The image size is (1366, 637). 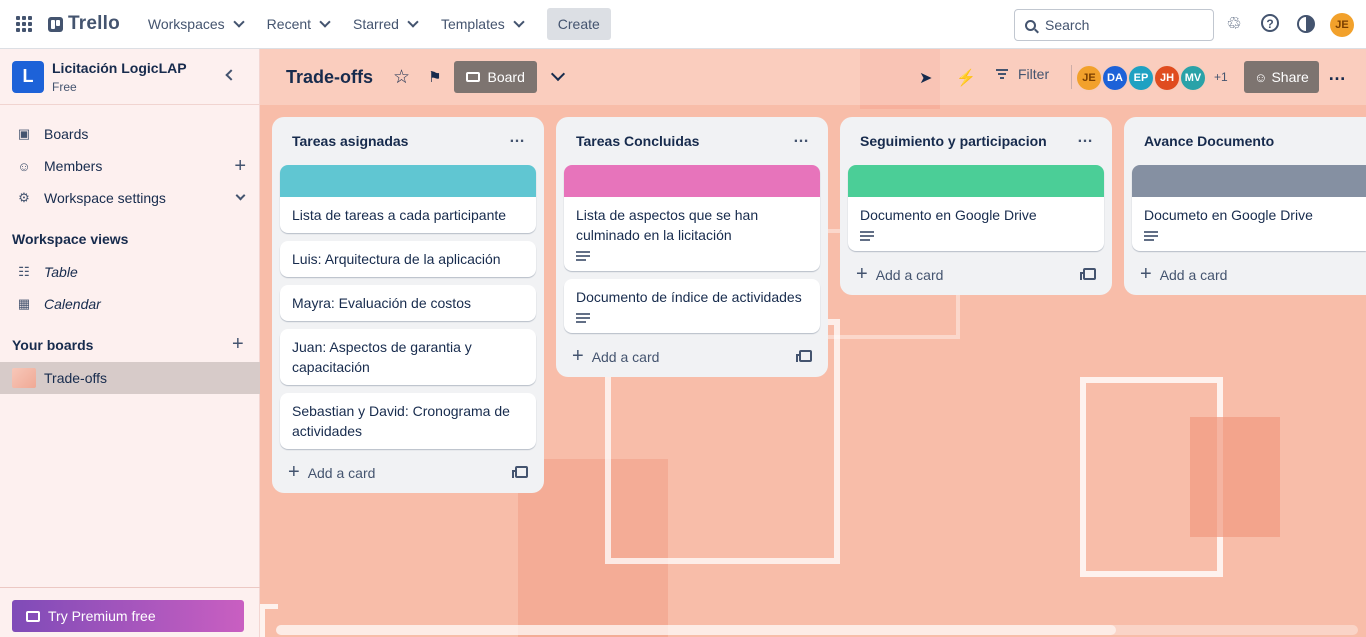 What do you see at coordinates (1067, 25) in the screenshot?
I see `search-placeholder: Search` at bounding box center [1067, 25].